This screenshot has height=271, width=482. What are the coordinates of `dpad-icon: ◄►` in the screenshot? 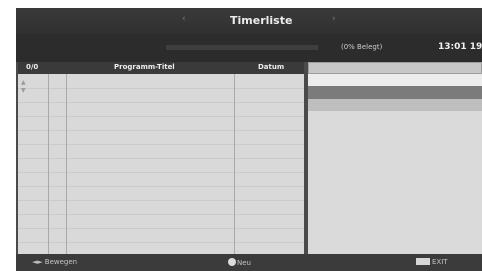 It's located at (37, 262).